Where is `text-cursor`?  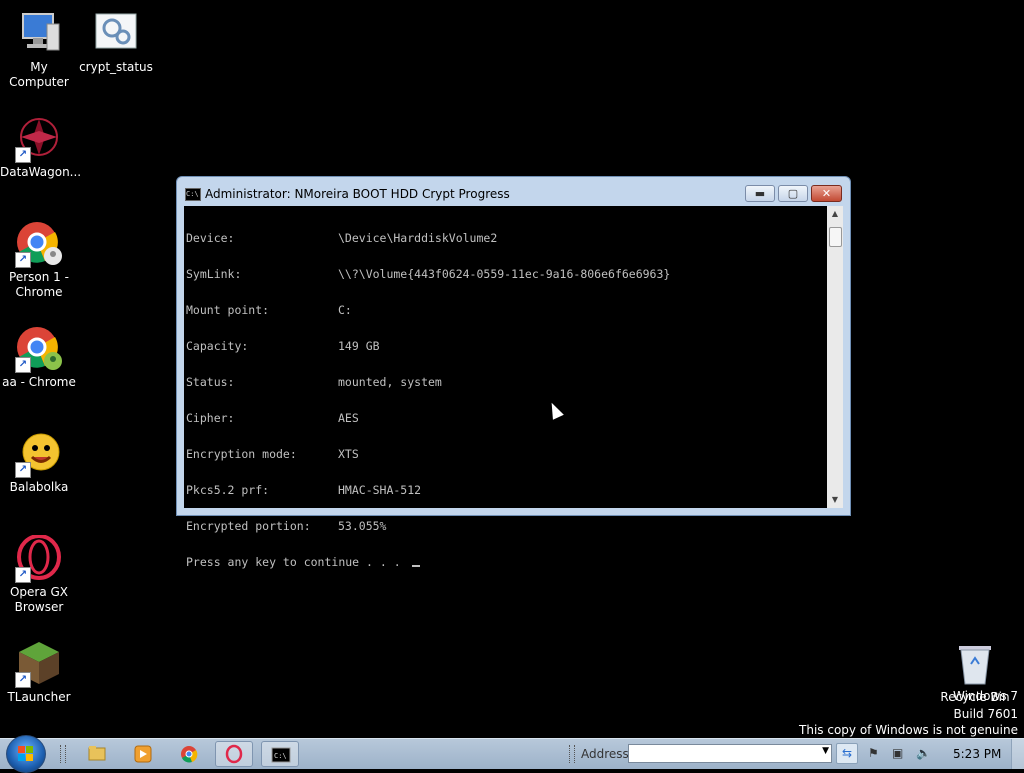 text-cursor is located at coordinates (415, 566).